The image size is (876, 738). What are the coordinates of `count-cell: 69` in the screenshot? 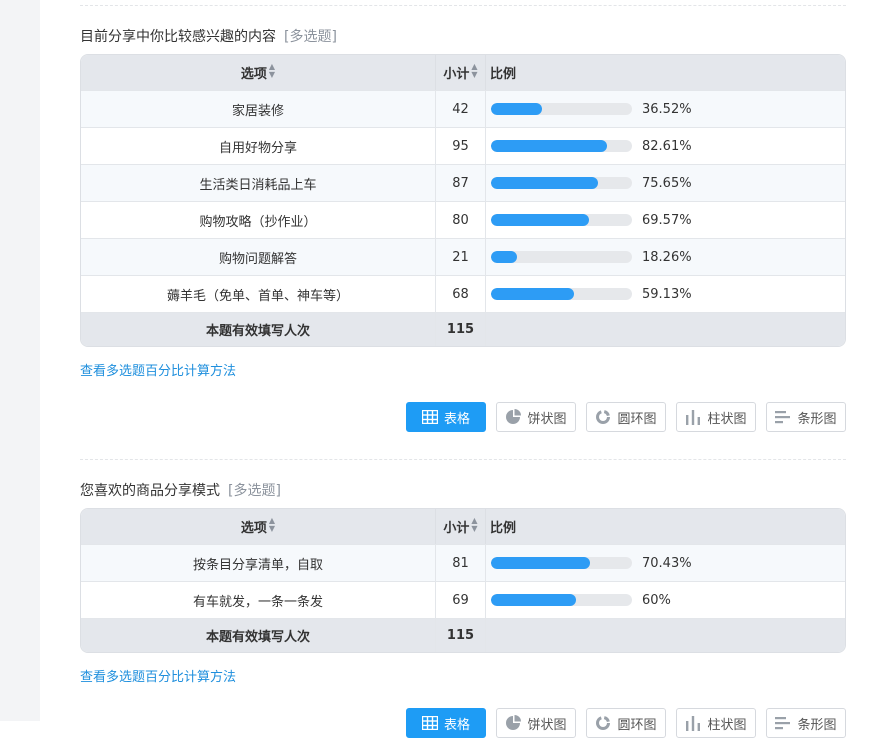 It's located at (461, 599).